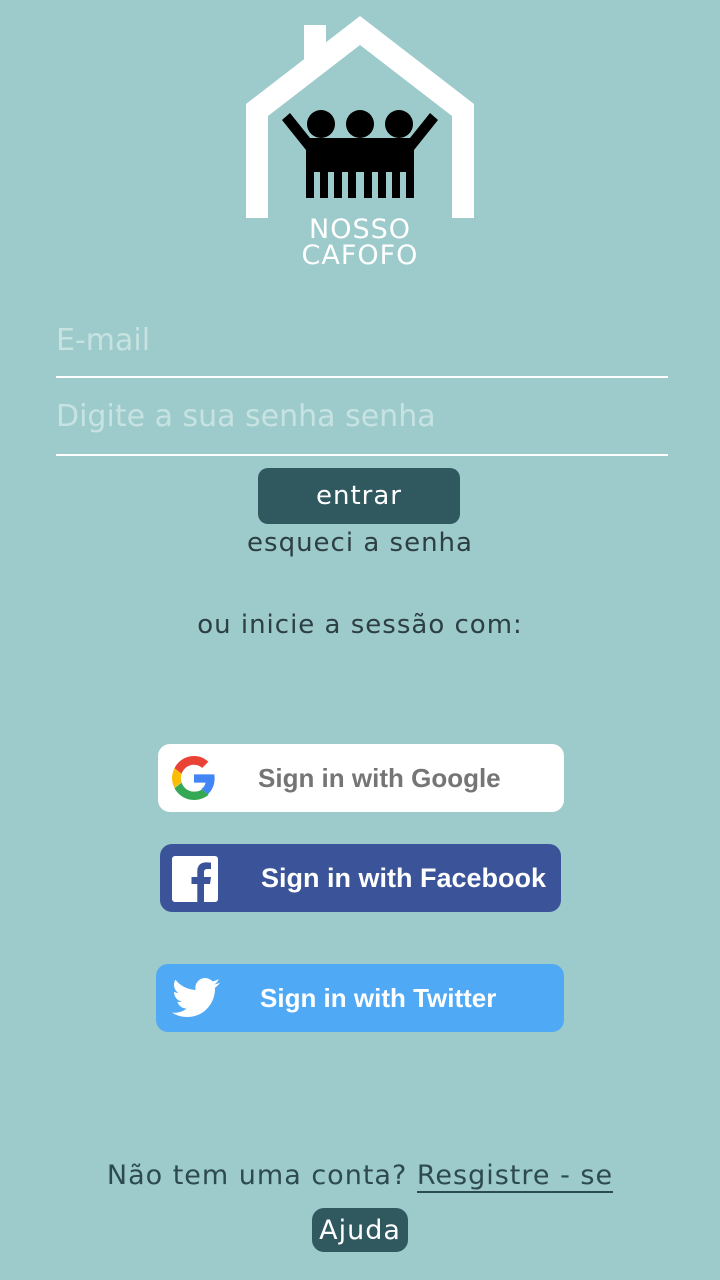 This screenshot has height=1280, width=720. I want to click on facebook-f-icon, so click(195, 879).